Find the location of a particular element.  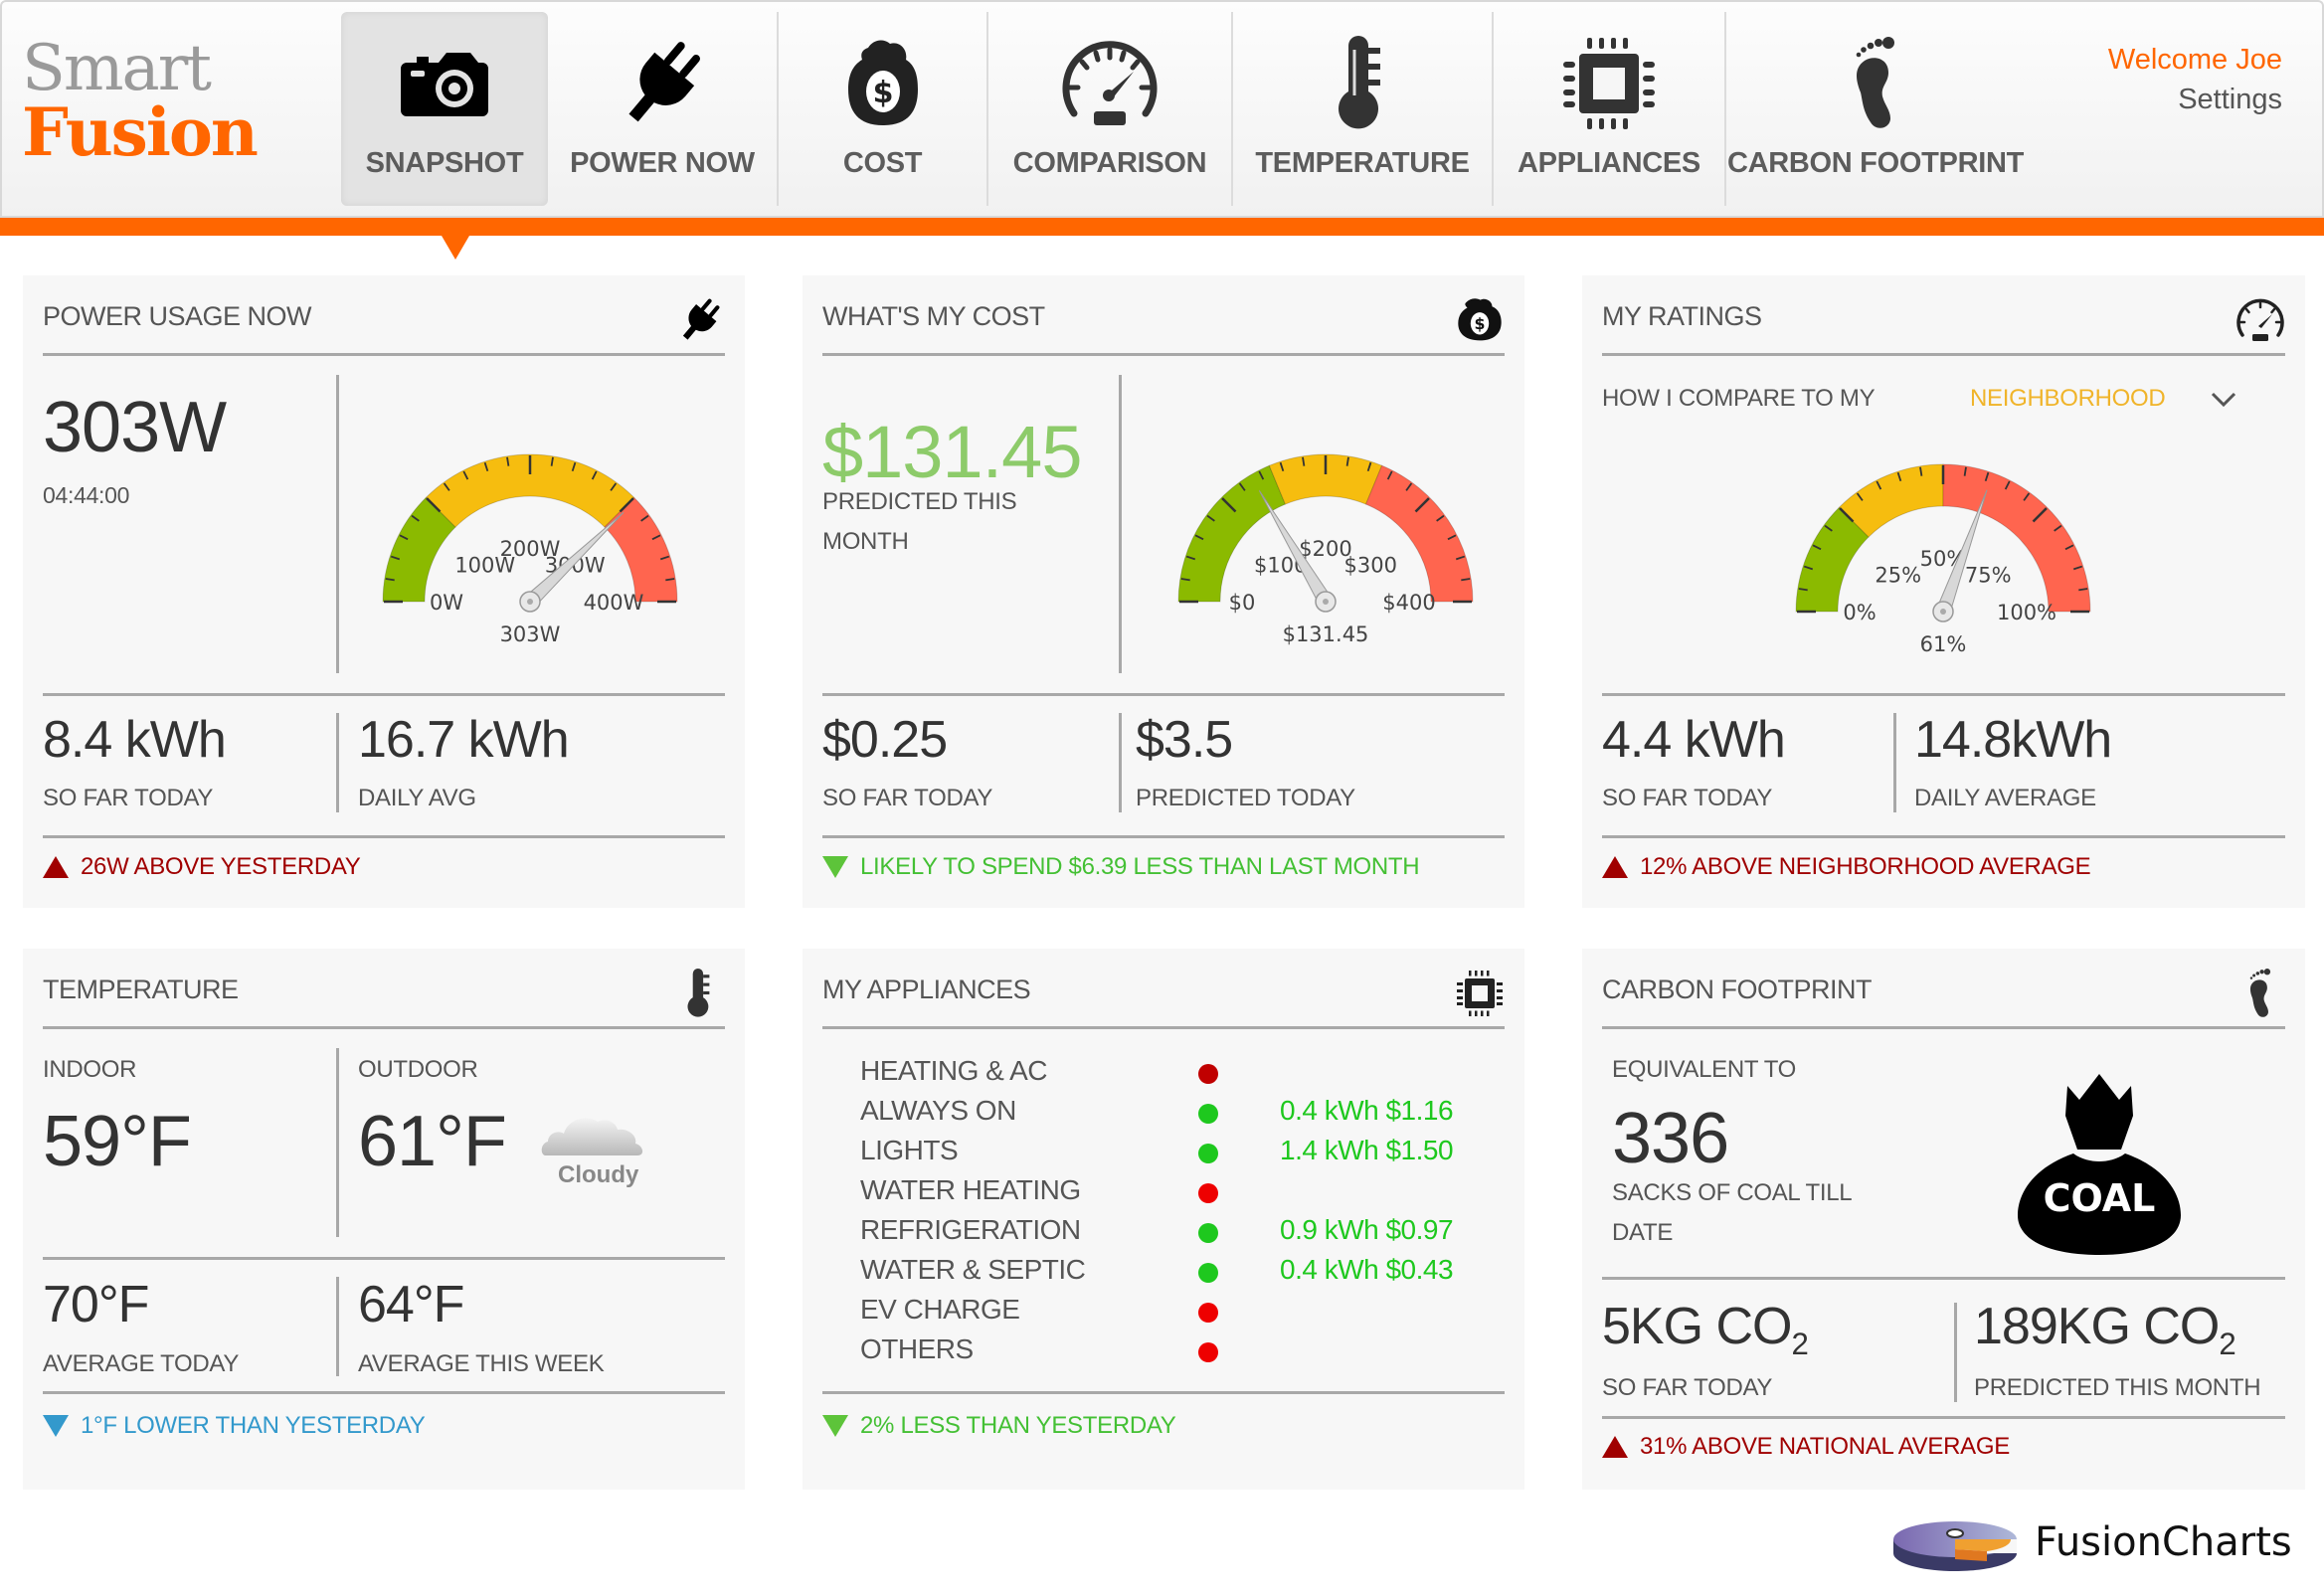

appliance-row: WATER & SEPTIC 0.4 kWh $0.43 is located at coordinates (1178, 1274).